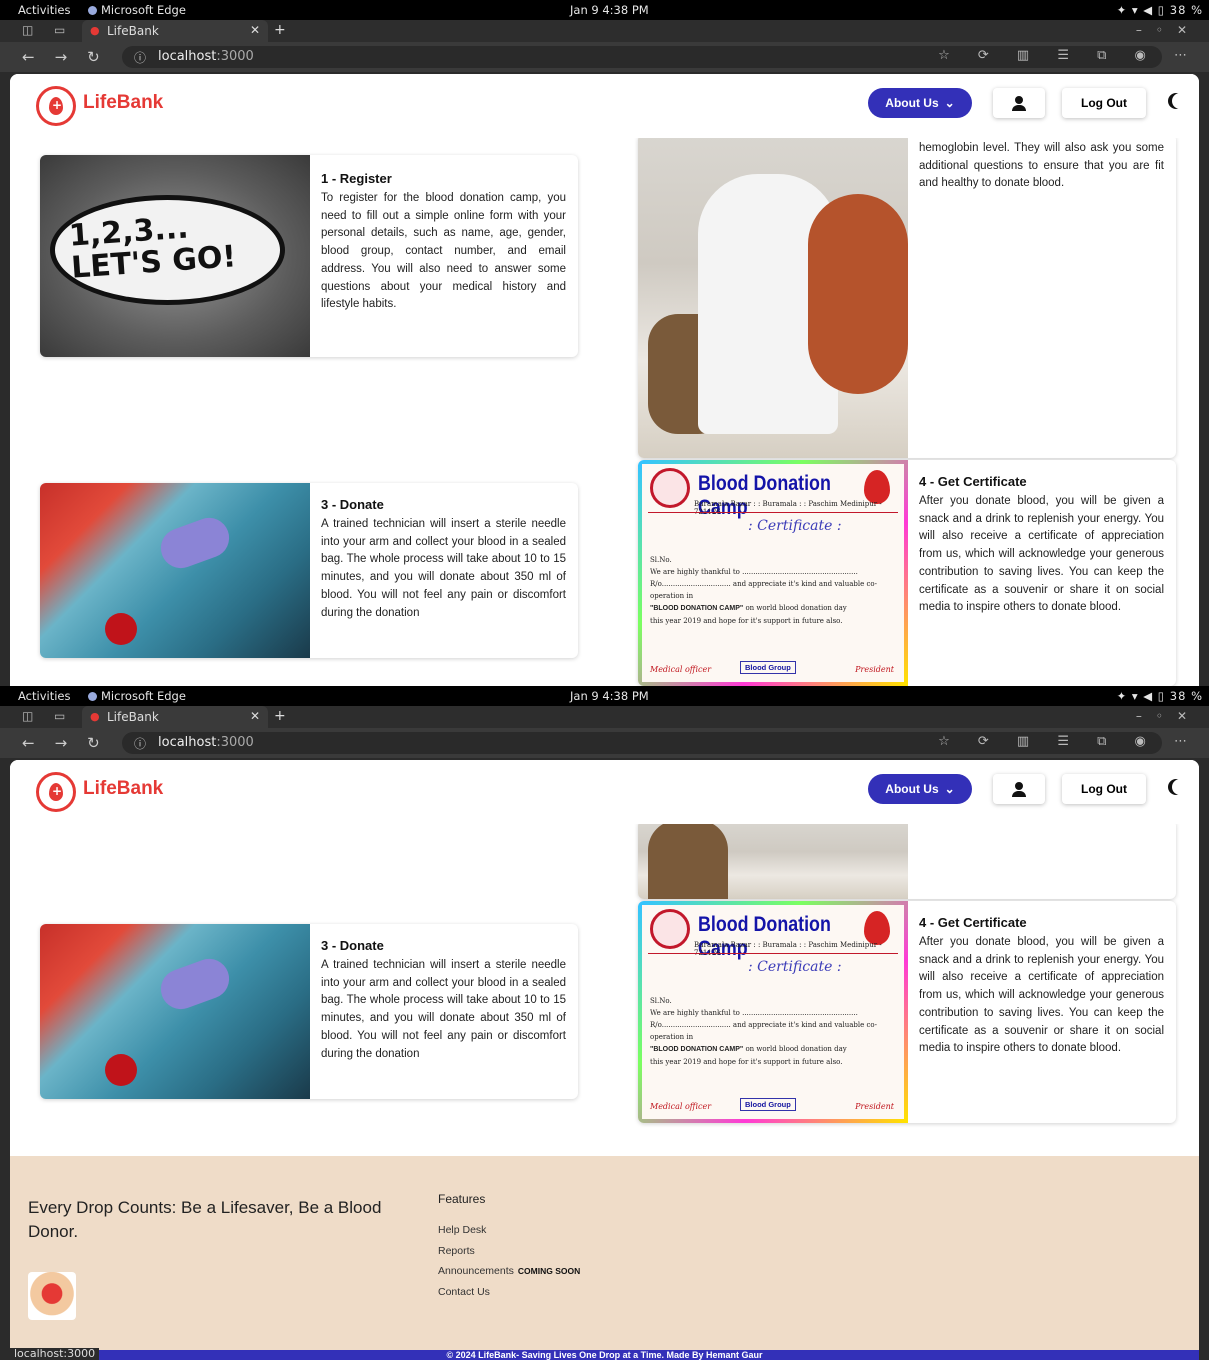 The width and height of the screenshot is (1209, 1360). Describe the element at coordinates (509, 1292) in the screenshot. I see `footer-link-contact-us: Contact Us` at that location.